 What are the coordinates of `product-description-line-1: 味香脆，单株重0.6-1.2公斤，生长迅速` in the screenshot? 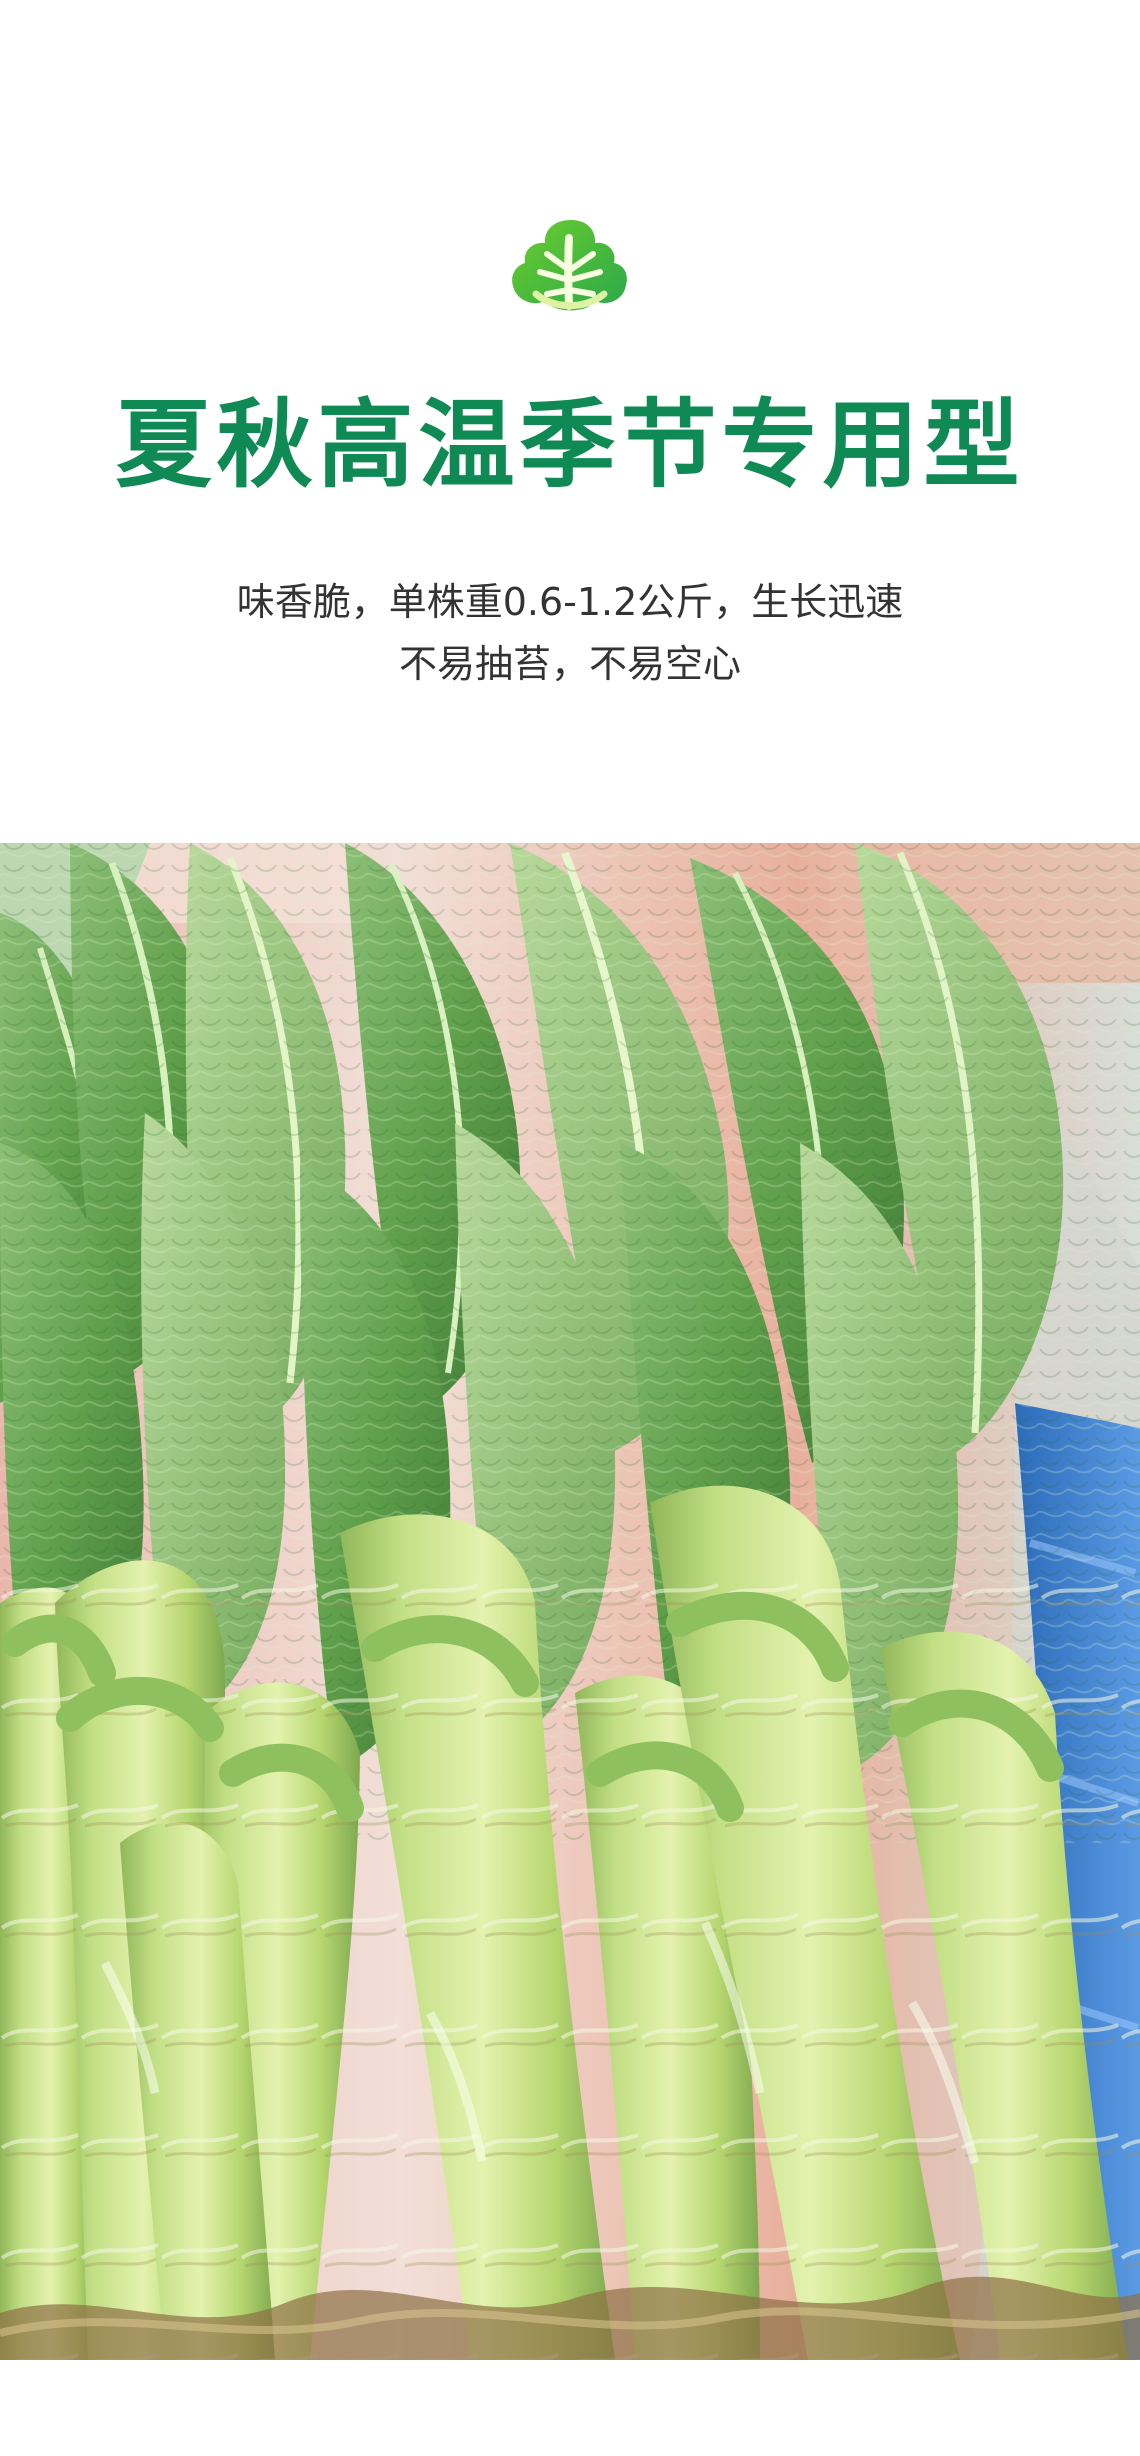 It's located at (570, 602).